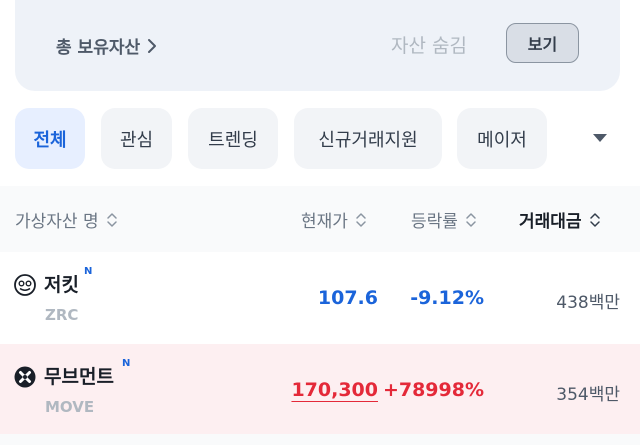  I want to click on table-header: 가상자산 명 현재가 등락률 거래대금, so click(320, 219).